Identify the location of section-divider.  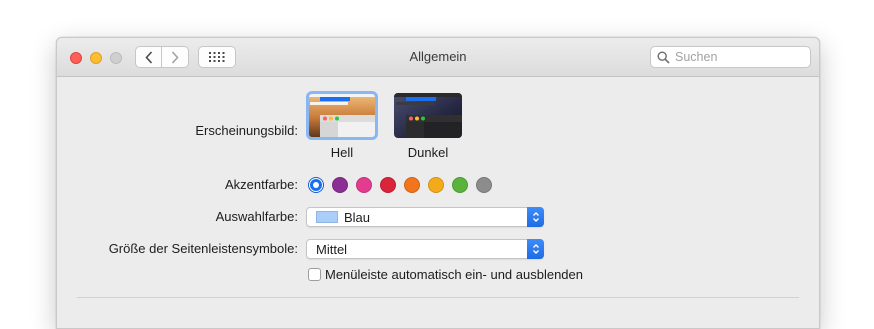
(438, 297).